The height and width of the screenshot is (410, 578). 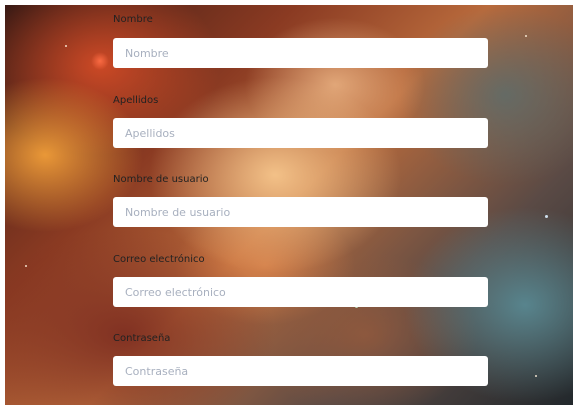 I want to click on last-name-label: Apellidos, so click(x=136, y=100).